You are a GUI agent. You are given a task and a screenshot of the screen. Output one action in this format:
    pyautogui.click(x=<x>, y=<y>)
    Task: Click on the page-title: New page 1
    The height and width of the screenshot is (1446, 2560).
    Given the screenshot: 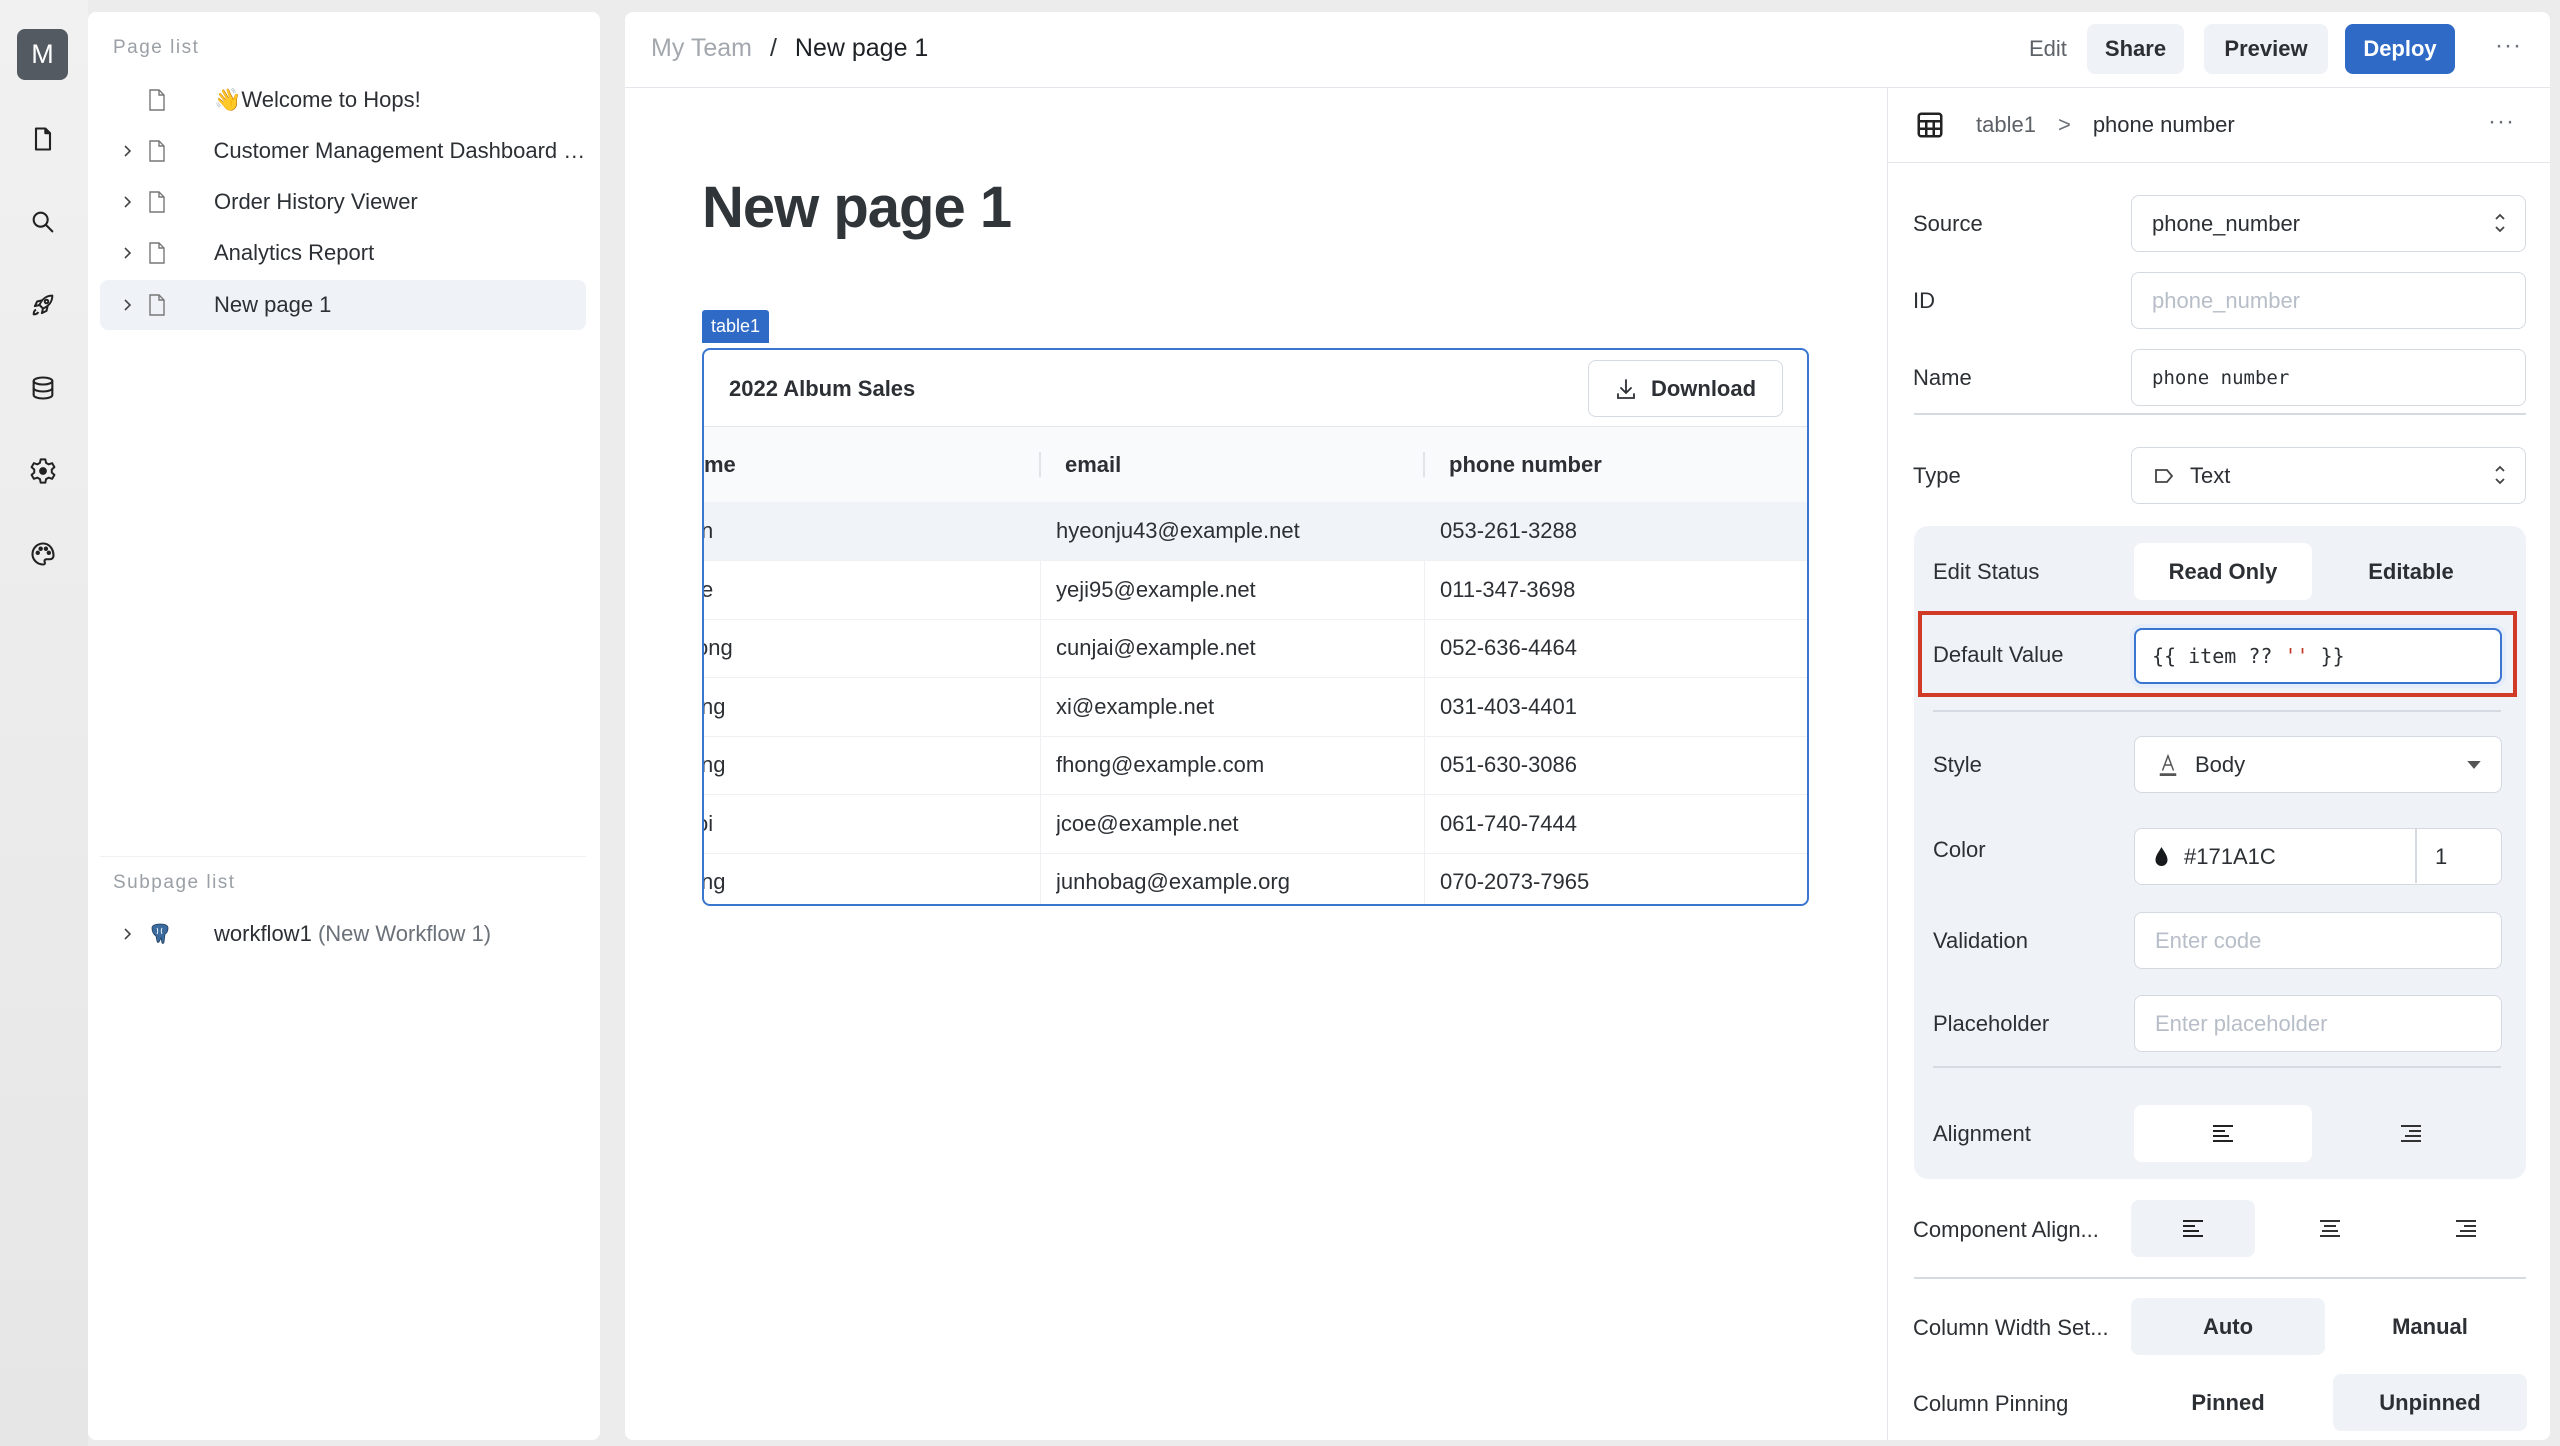 What is the action you would take?
    pyautogui.click(x=857, y=207)
    